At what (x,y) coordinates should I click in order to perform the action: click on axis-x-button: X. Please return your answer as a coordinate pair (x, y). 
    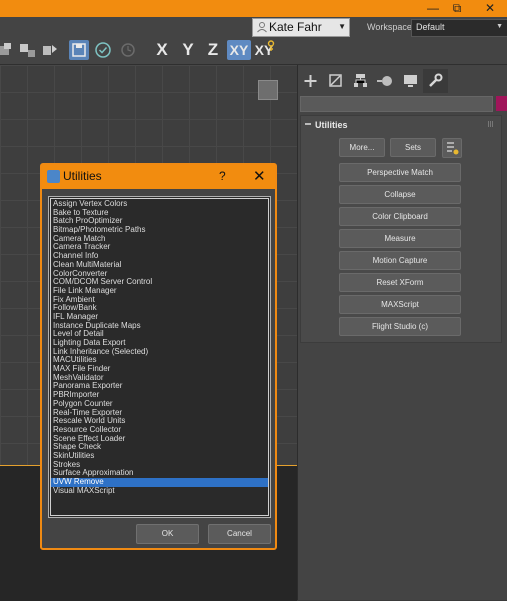
    Looking at the image, I should click on (162, 50).